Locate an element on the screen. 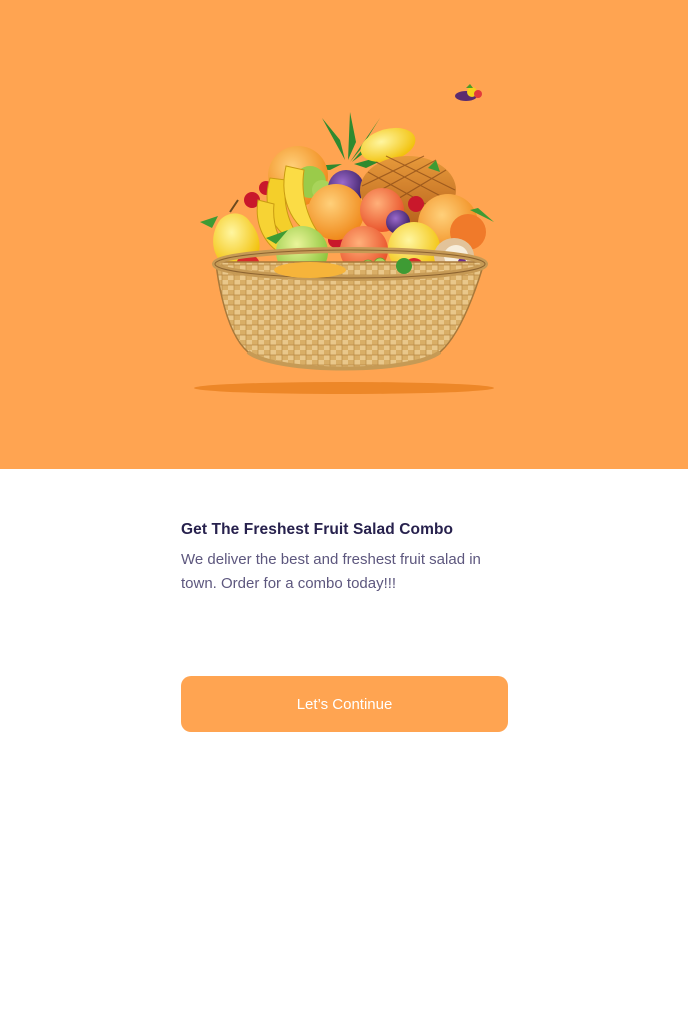 The image size is (688, 1031). continue-button: Let’s Continue is located at coordinates (344, 704).